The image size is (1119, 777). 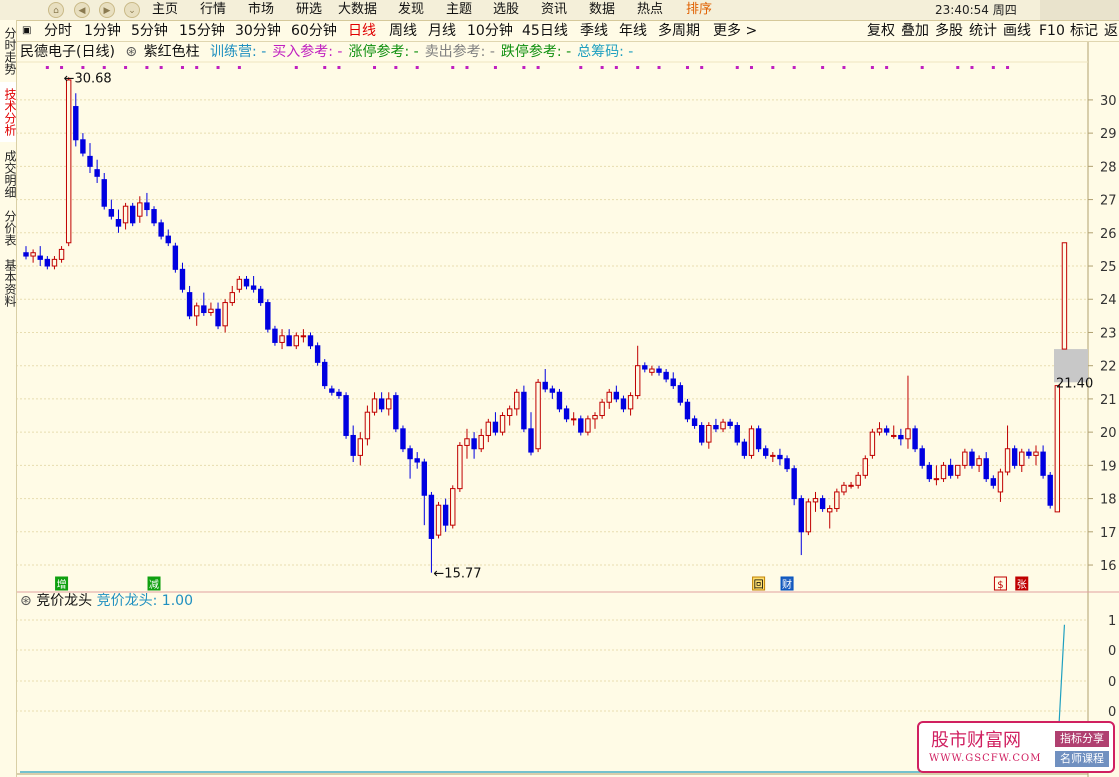 What do you see at coordinates (238, 52) in the screenshot?
I see `info-item-0: 训练营: -` at bounding box center [238, 52].